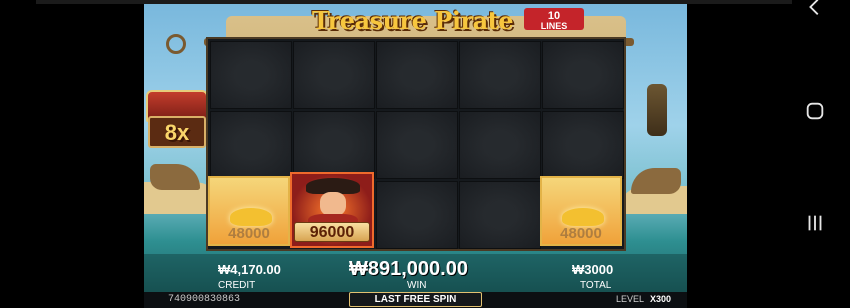 The height and width of the screenshot is (308, 850). What do you see at coordinates (249, 233) in the screenshot?
I see `gold-left-value: 48000` at bounding box center [249, 233].